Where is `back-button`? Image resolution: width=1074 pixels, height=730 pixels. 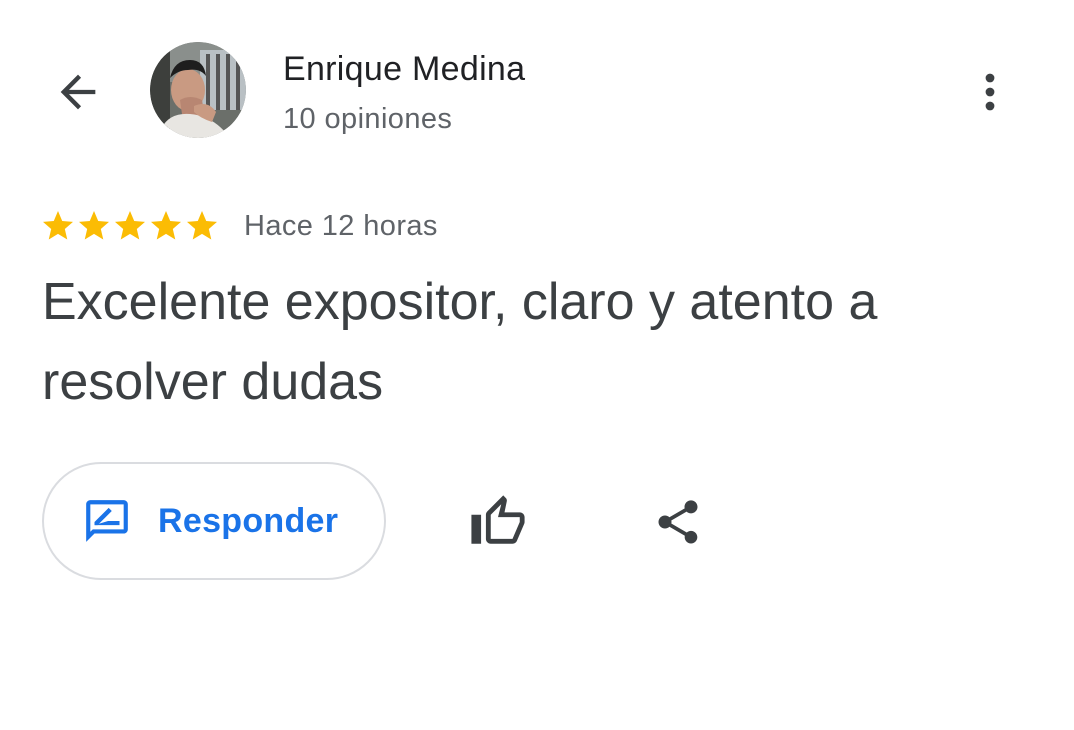
back-button is located at coordinates (78, 92).